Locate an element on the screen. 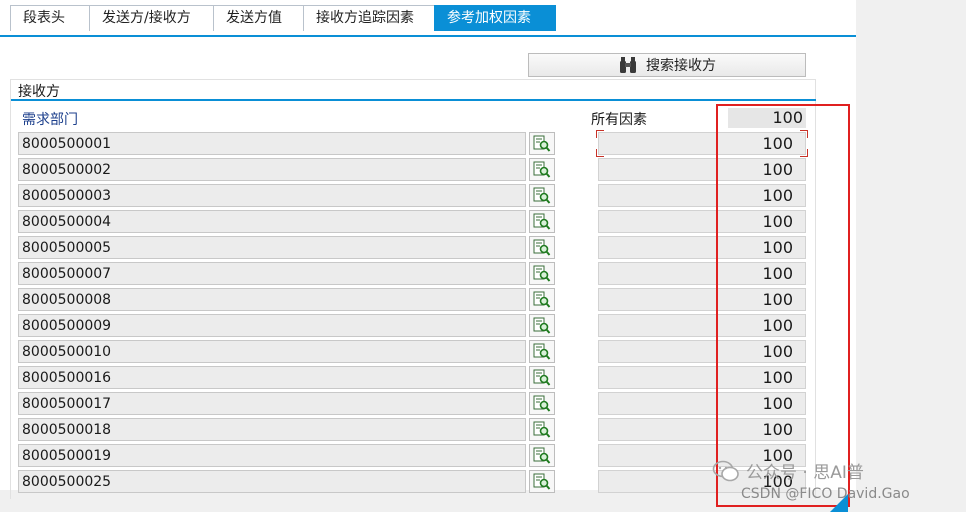  table-row: 8000500001 100 is located at coordinates (428, 144).